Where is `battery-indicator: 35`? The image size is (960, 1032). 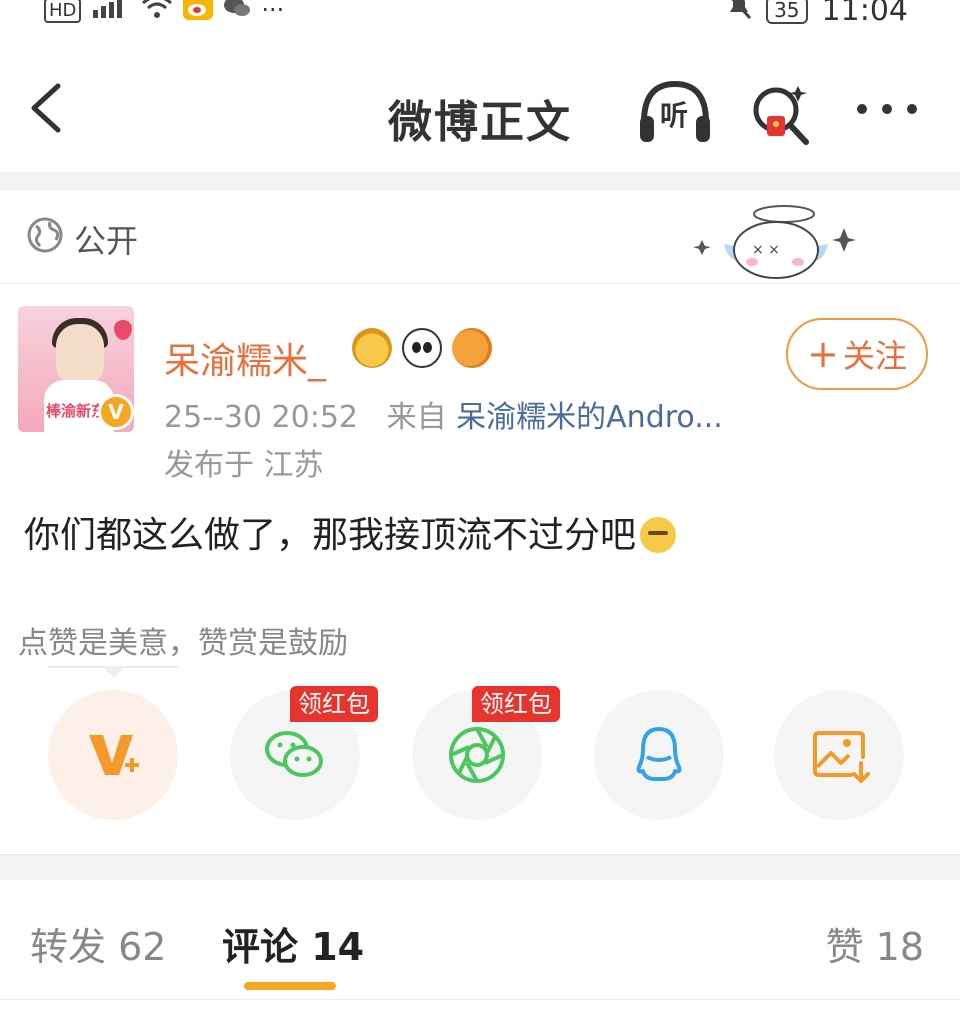 battery-indicator: 35 is located at coordinates (787, 12).